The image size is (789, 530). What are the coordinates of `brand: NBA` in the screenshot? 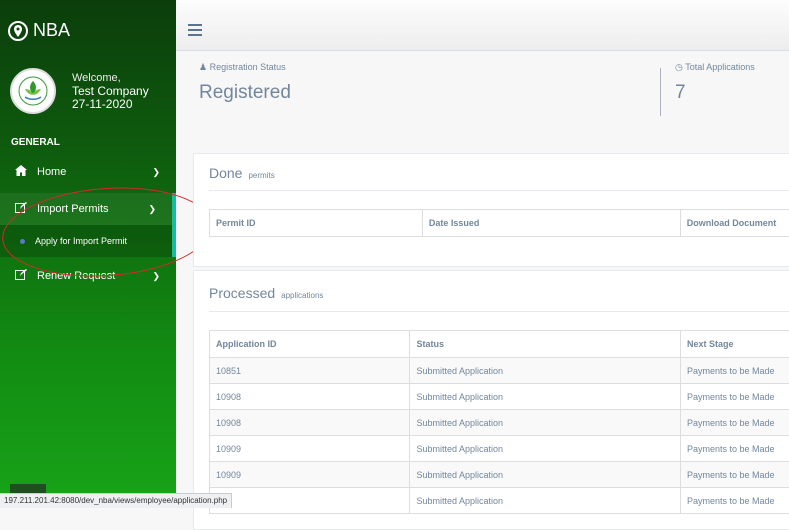 It's located at (39, 30).